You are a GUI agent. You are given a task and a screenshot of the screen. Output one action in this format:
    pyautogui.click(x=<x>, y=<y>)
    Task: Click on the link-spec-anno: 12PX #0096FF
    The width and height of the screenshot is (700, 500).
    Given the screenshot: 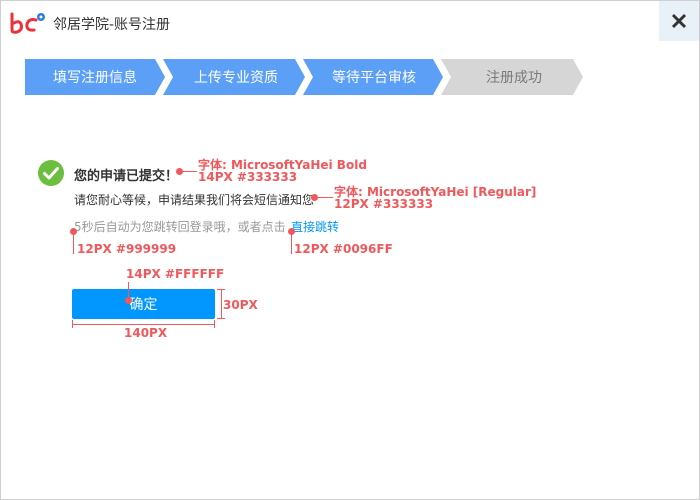 What is the action you would take?
    pyautogui.click(x=343, y=249)
    